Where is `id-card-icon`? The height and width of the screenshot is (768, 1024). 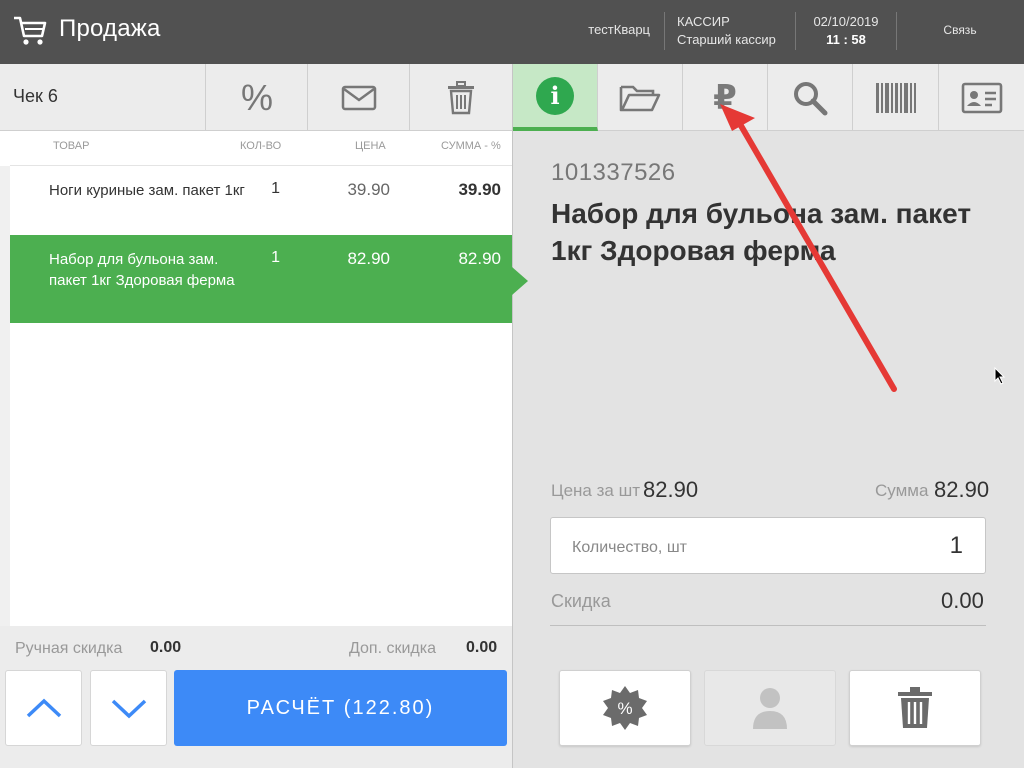
id-card-icon is located at coordinates (982, 97).